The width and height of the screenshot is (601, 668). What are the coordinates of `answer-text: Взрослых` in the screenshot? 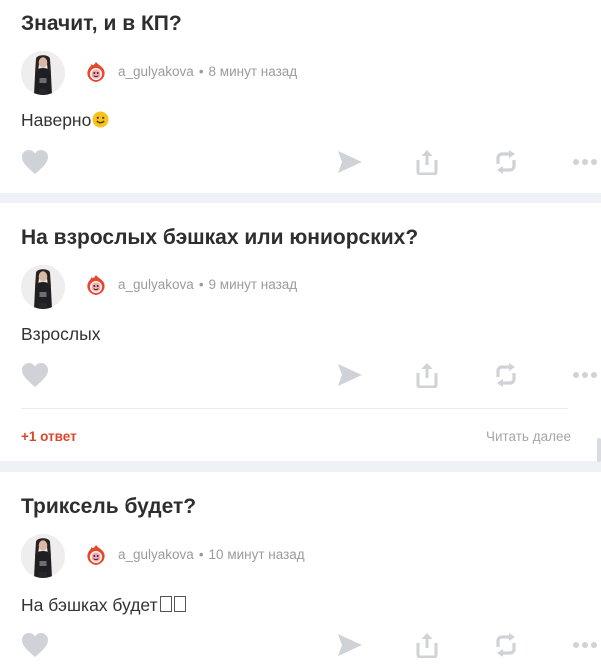 It's located at (61, 334).